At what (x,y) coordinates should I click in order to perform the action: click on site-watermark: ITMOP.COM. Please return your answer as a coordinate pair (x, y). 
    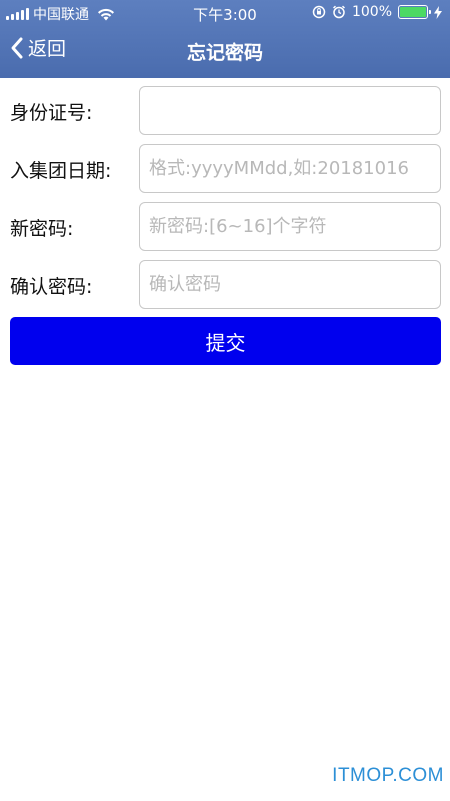
    Looking at the image, I should click on (388, 775).